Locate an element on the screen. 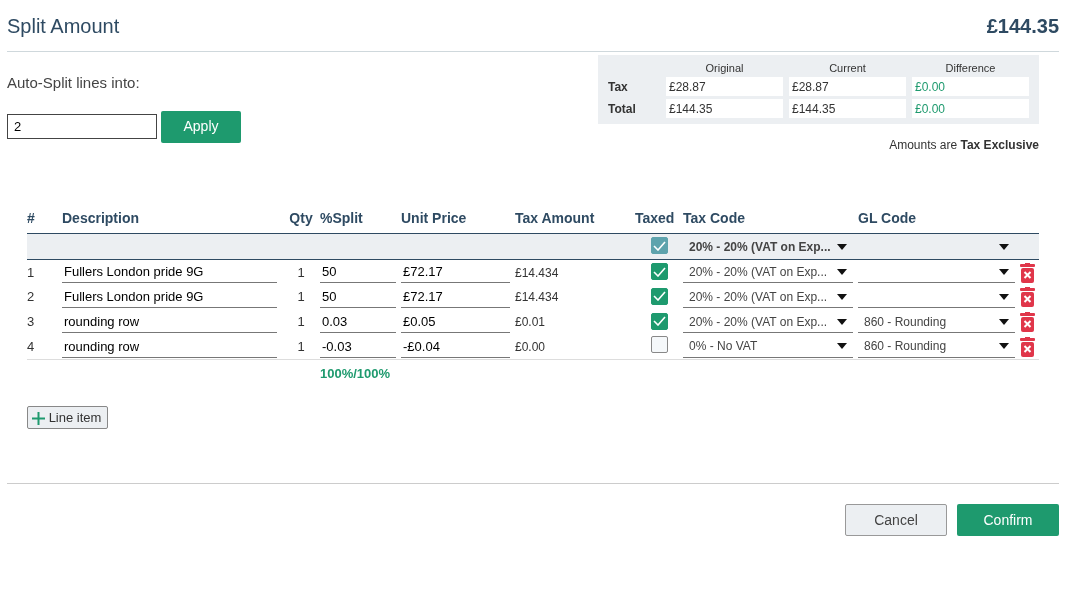 This screenshot has height=600, width=1072. row-label: Tax is located at coordinates (618, 87).